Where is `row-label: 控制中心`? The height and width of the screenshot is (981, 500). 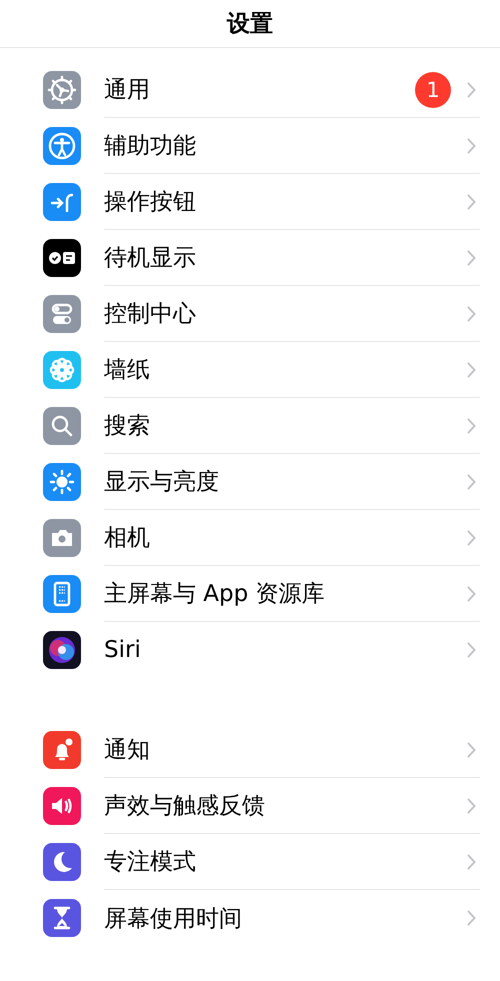
row-label: 控制中心 is located at coordinates (150, 314).